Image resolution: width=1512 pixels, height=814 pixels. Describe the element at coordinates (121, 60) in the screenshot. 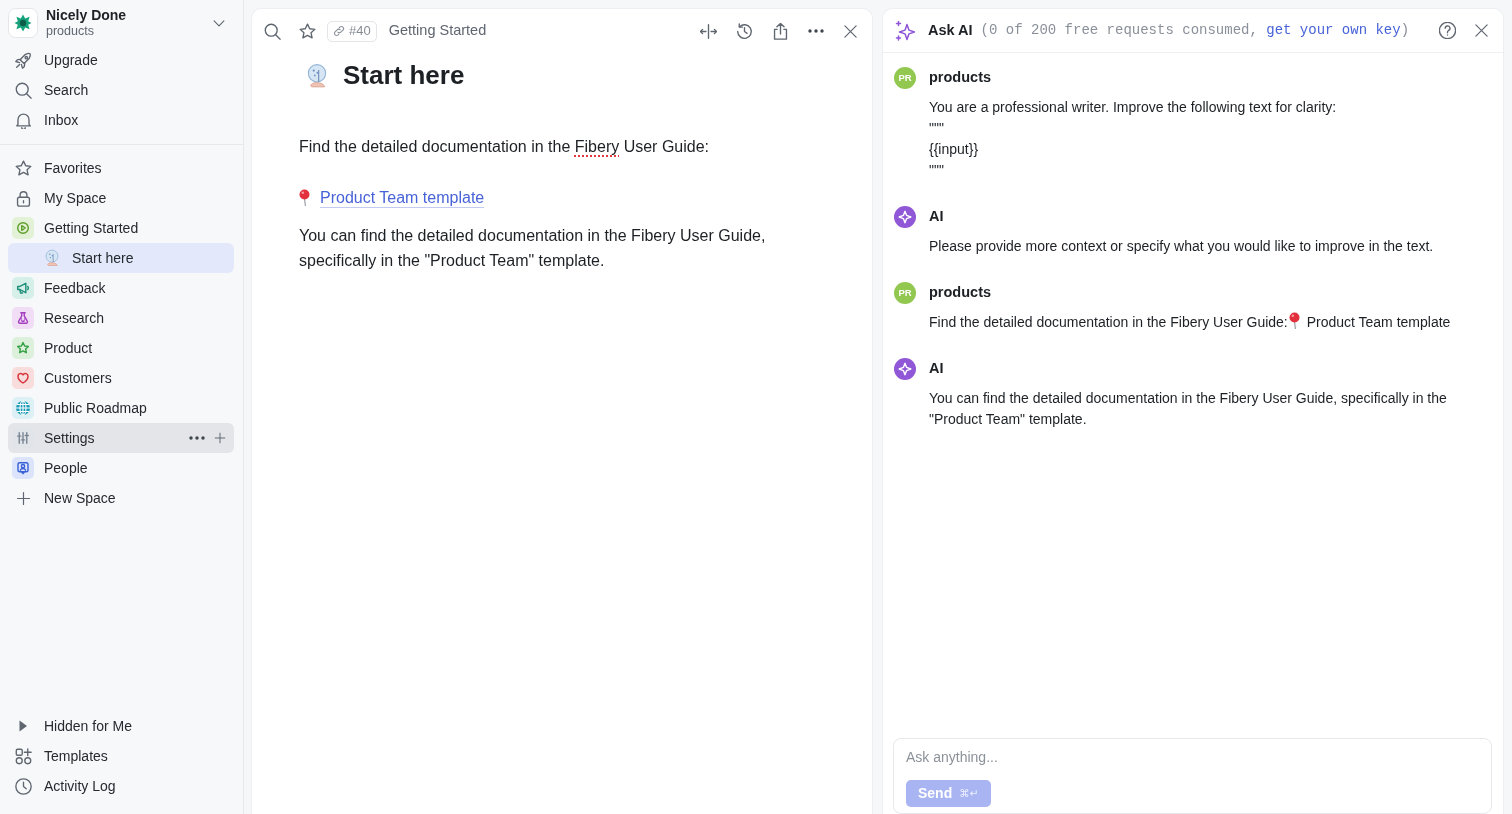

I see `sidebar-item: Upgrade` at that location.